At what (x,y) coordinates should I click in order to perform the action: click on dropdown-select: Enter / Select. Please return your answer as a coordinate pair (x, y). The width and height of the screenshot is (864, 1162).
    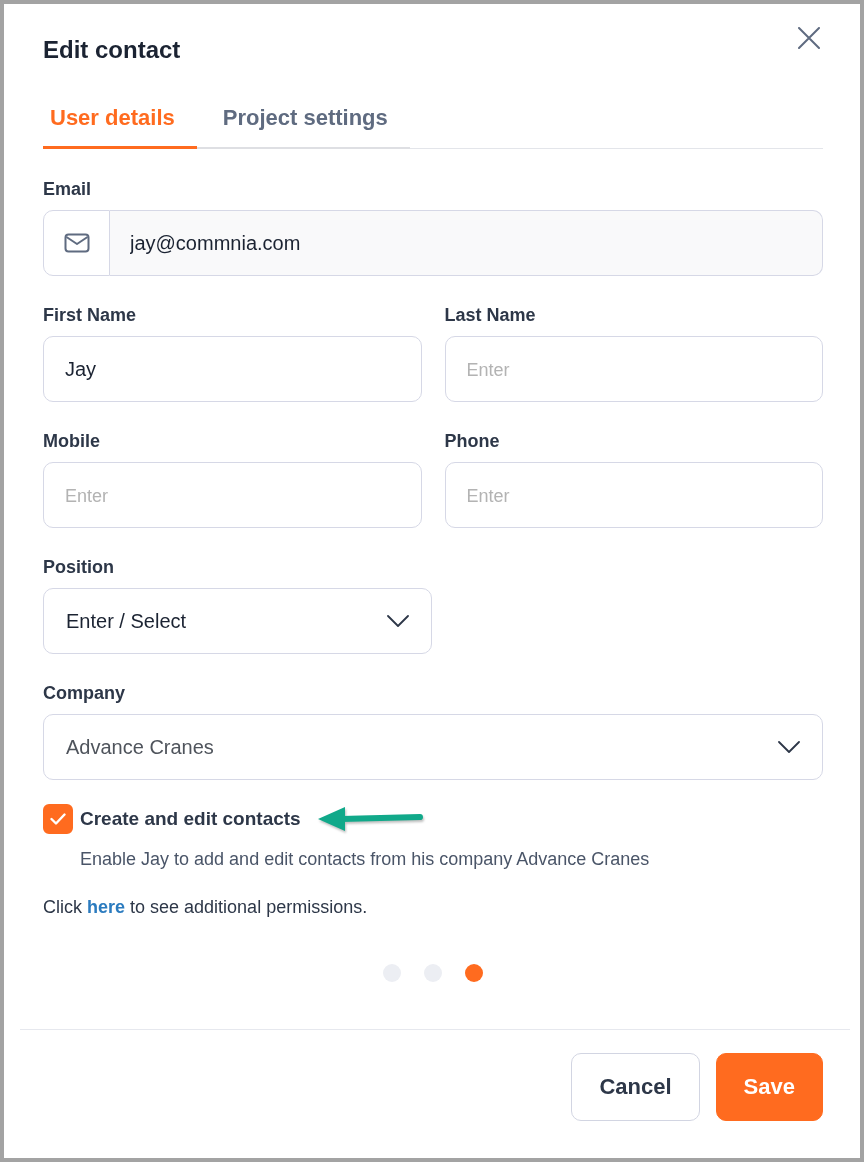
    Looking at the image, I should click on (237, 621).